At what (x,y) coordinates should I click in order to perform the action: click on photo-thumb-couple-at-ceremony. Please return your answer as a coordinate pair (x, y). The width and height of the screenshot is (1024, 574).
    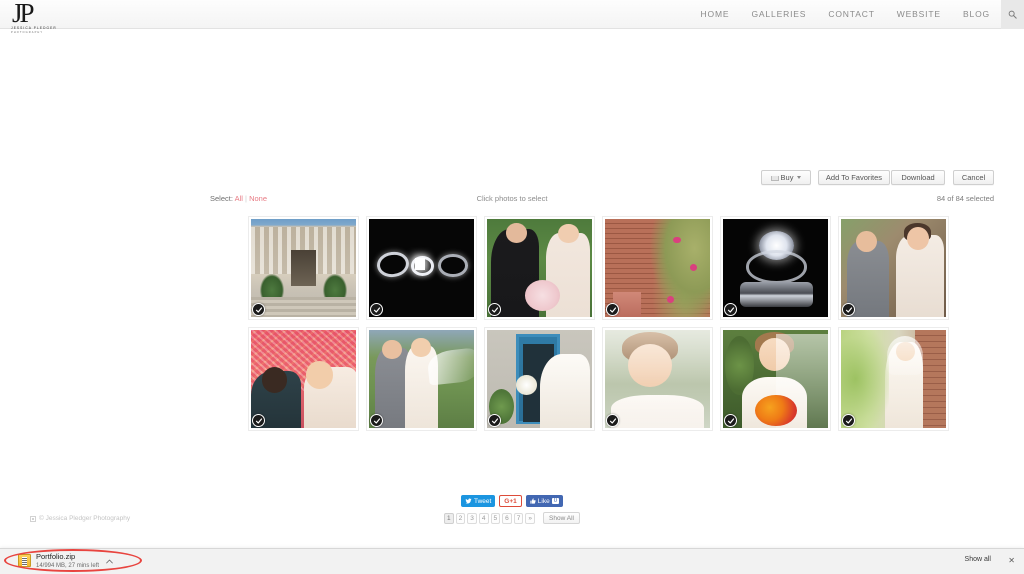
    Looking at the image, I should click on (893, 268).